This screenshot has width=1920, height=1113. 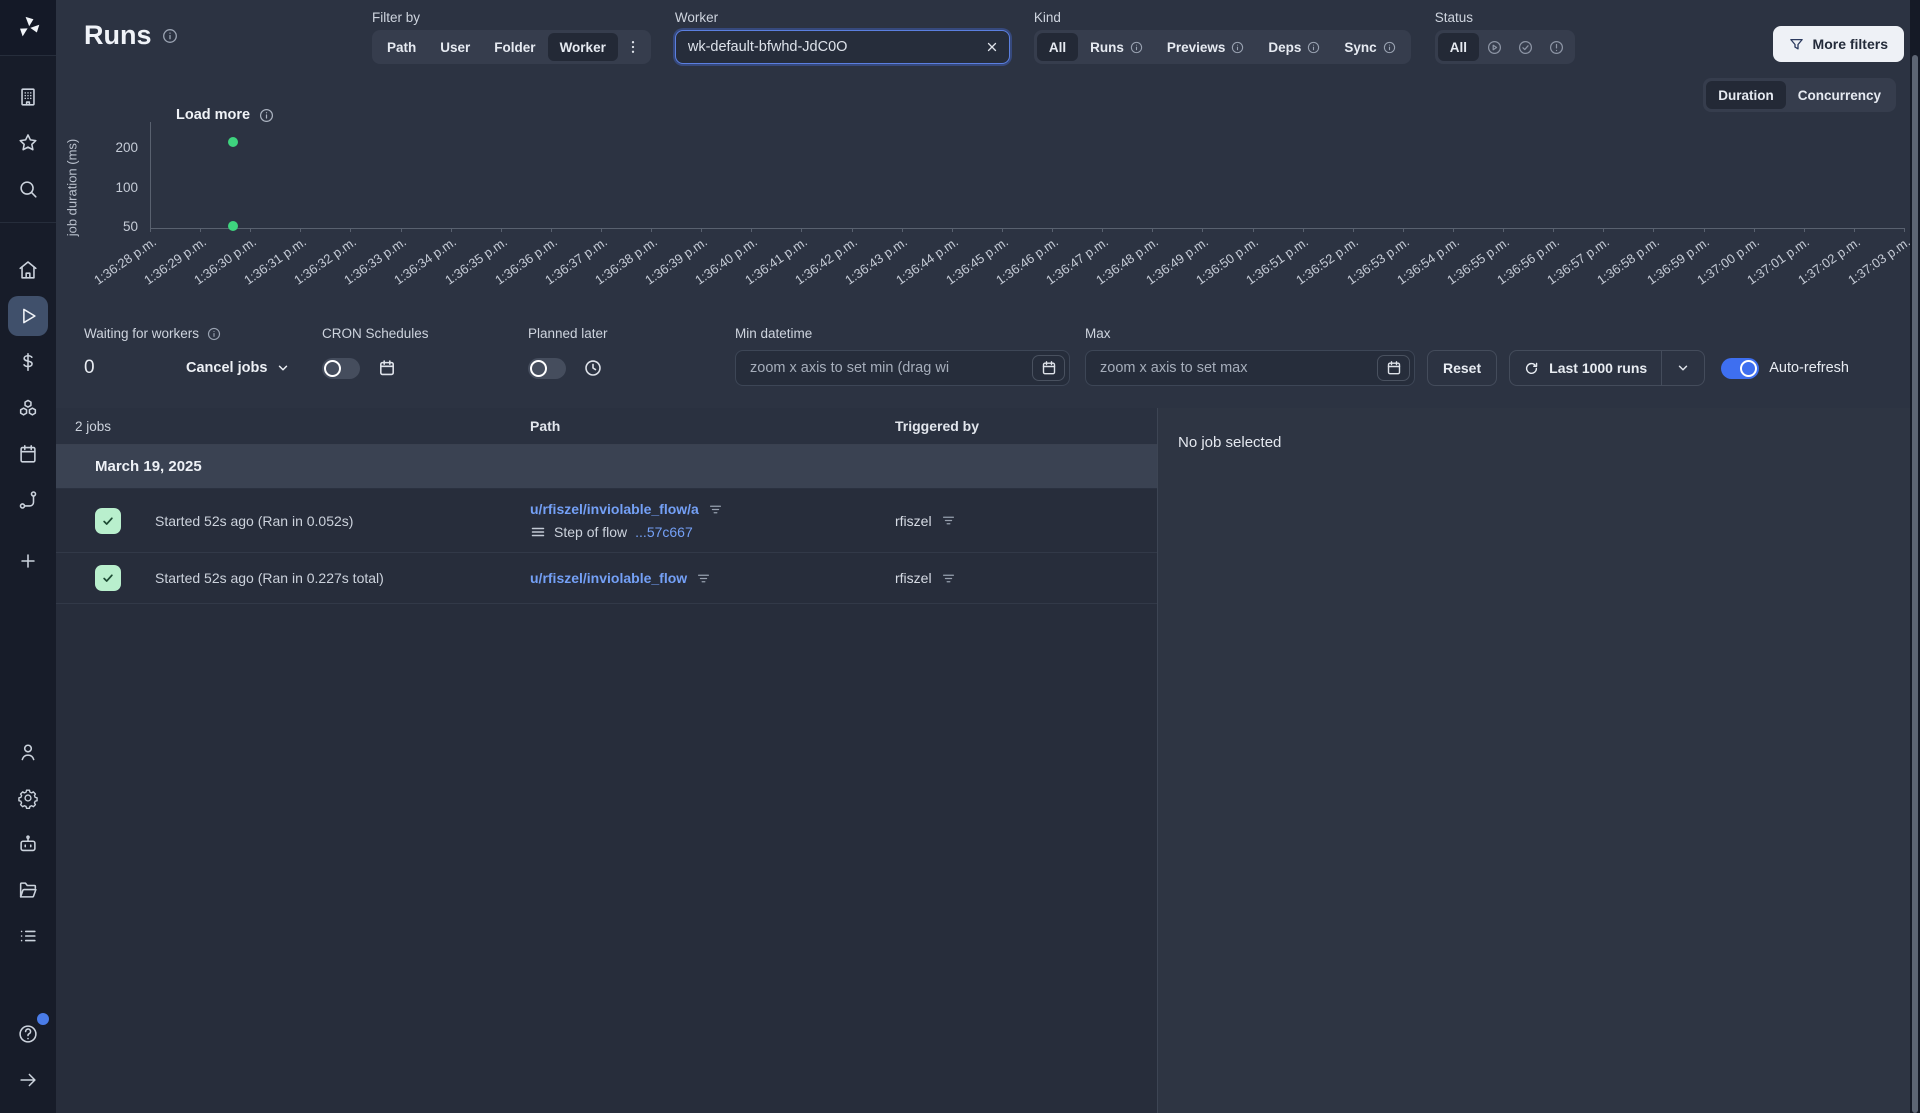 I want to click on sidebar-item-runs, so click(x=28, y=316).